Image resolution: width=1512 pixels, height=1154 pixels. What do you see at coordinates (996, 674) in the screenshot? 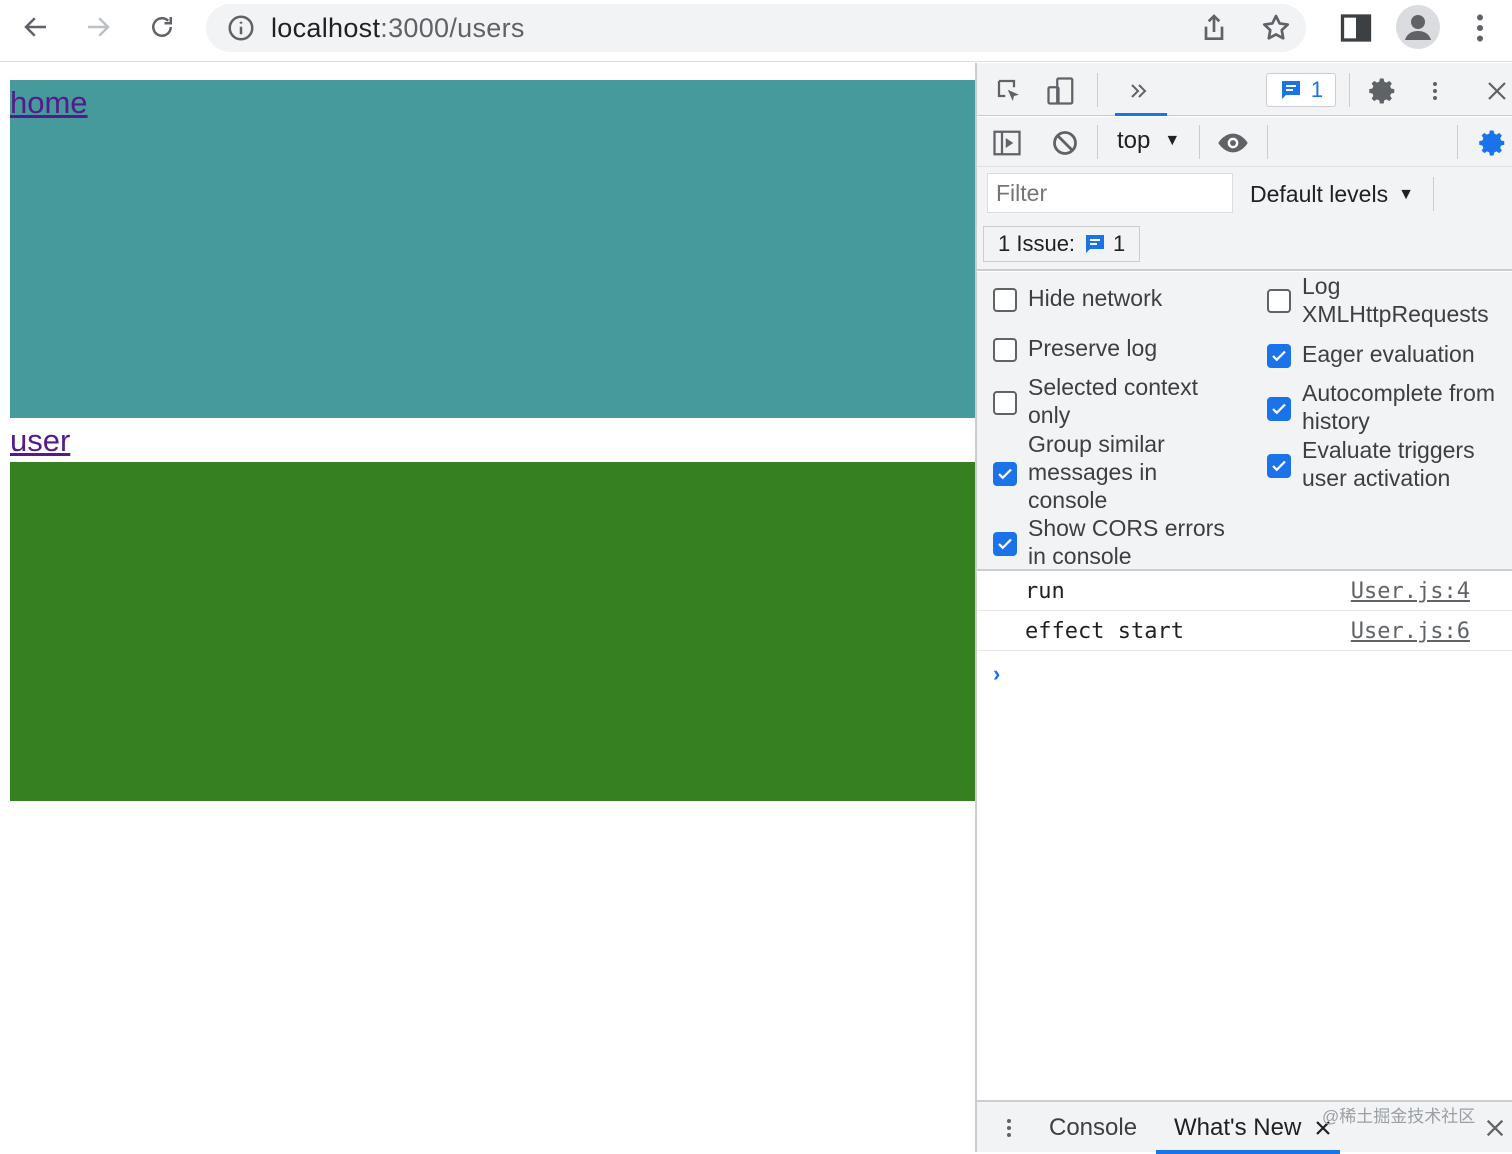
I see `console-prompt-chevron-icon: ›` at bounding box center [996, 674].